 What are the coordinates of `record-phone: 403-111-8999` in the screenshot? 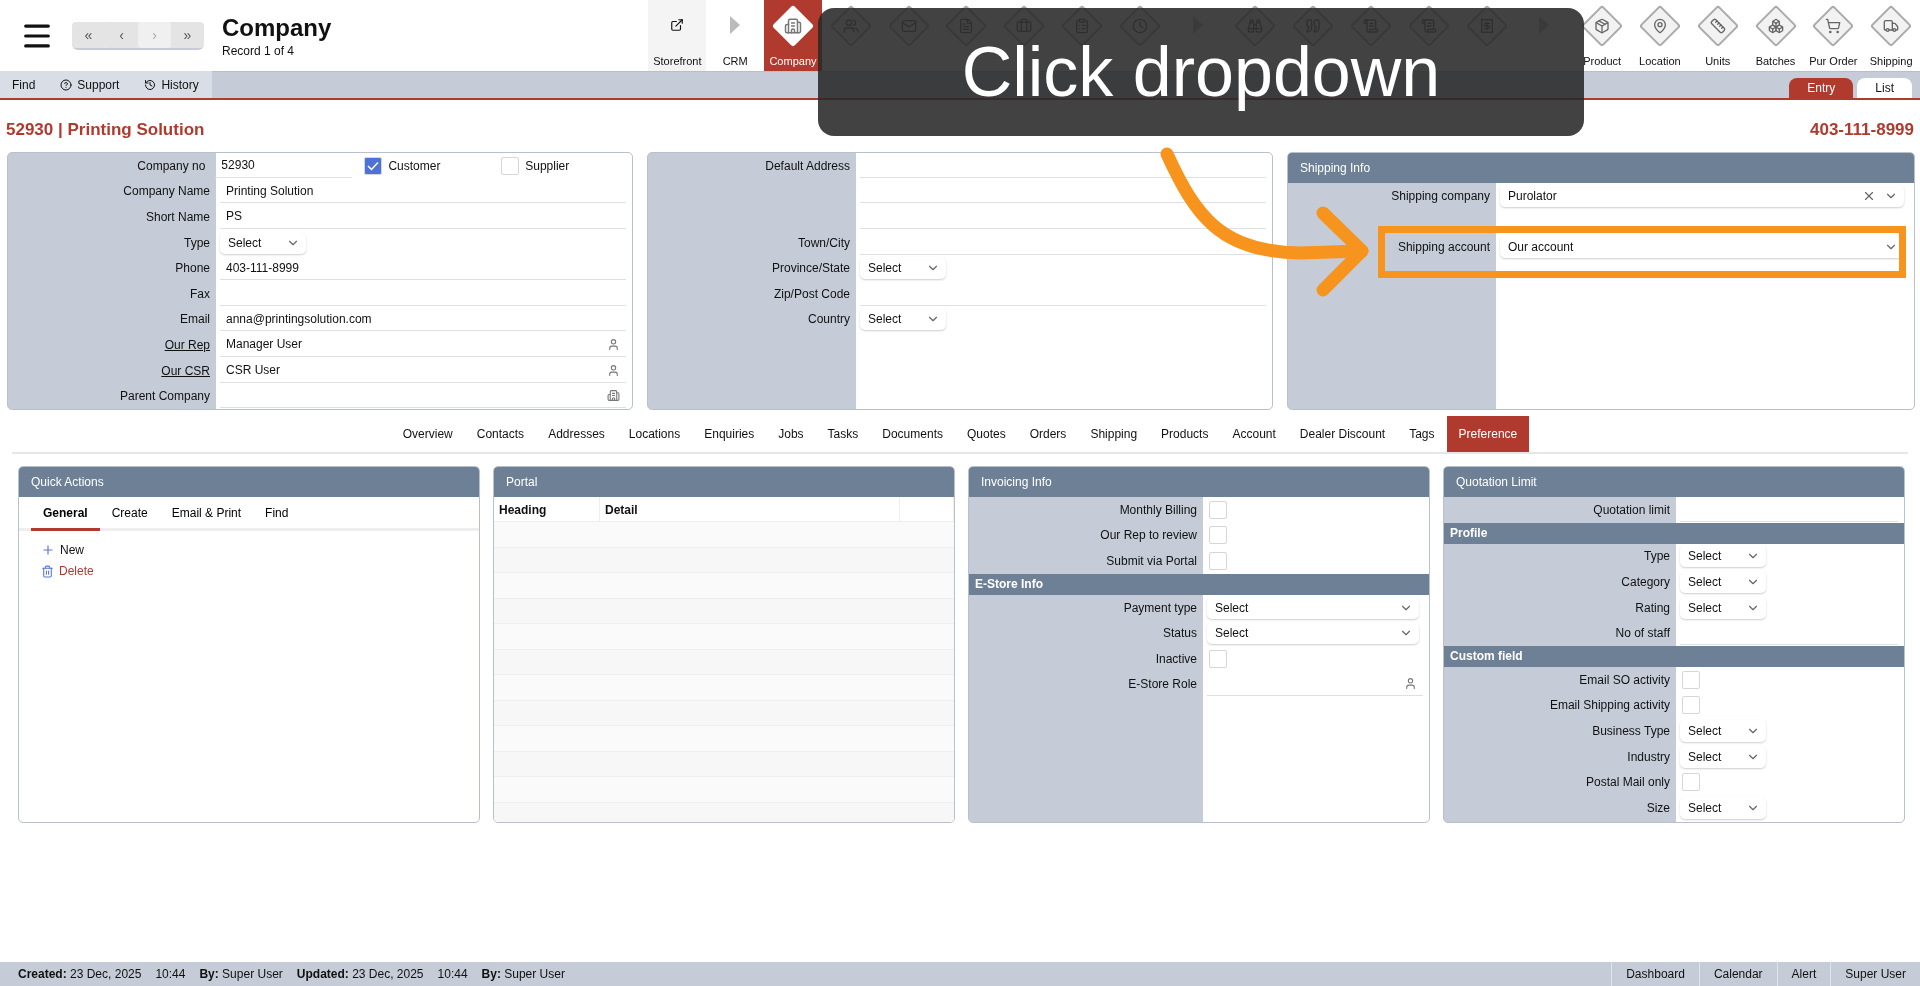 It's located at (1862, 130).